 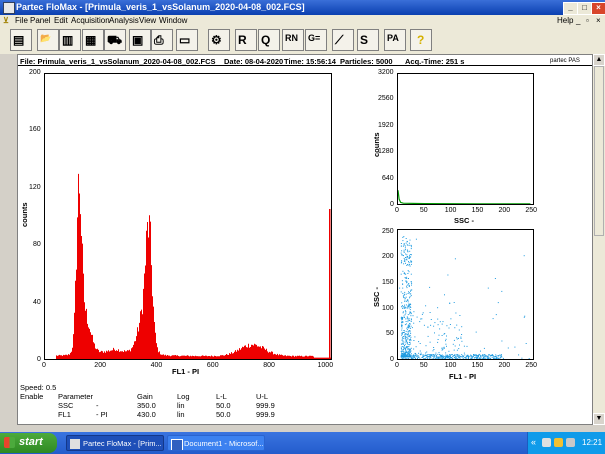 What do you see at coordinates (339, 40) in the screenshot?
I see `peak-analysis-icon: ⟋` at bounding box center [339, 40].